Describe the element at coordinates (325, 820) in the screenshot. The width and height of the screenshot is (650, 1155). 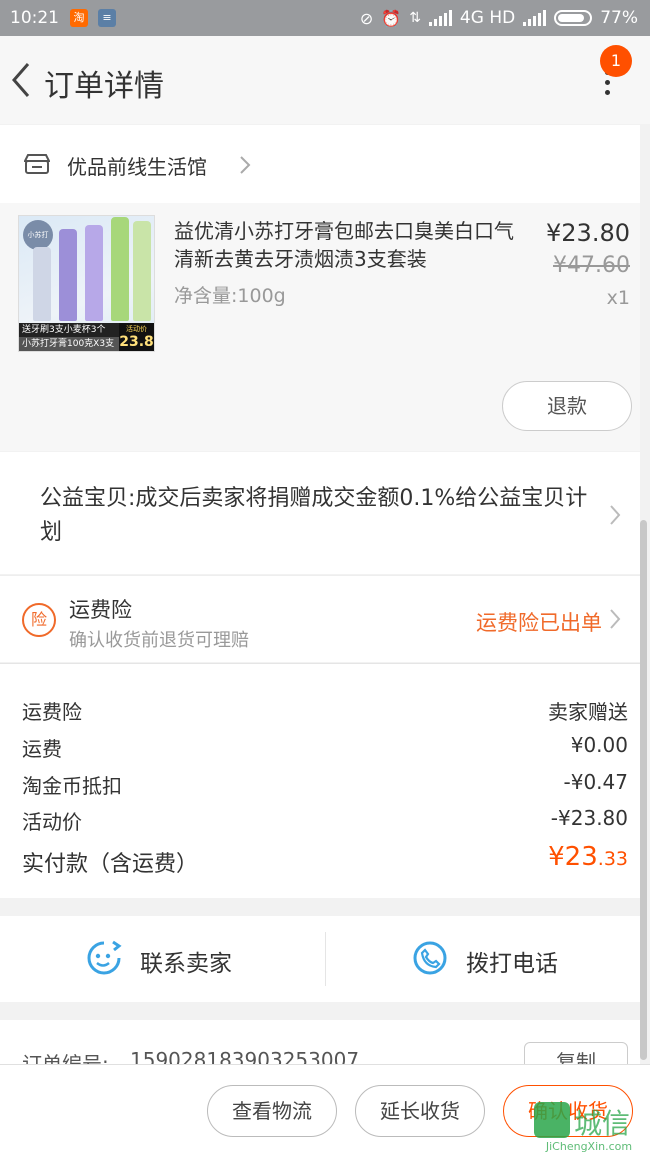
I see `fee-row-promo: 活动价 -¥23.80` at that location.